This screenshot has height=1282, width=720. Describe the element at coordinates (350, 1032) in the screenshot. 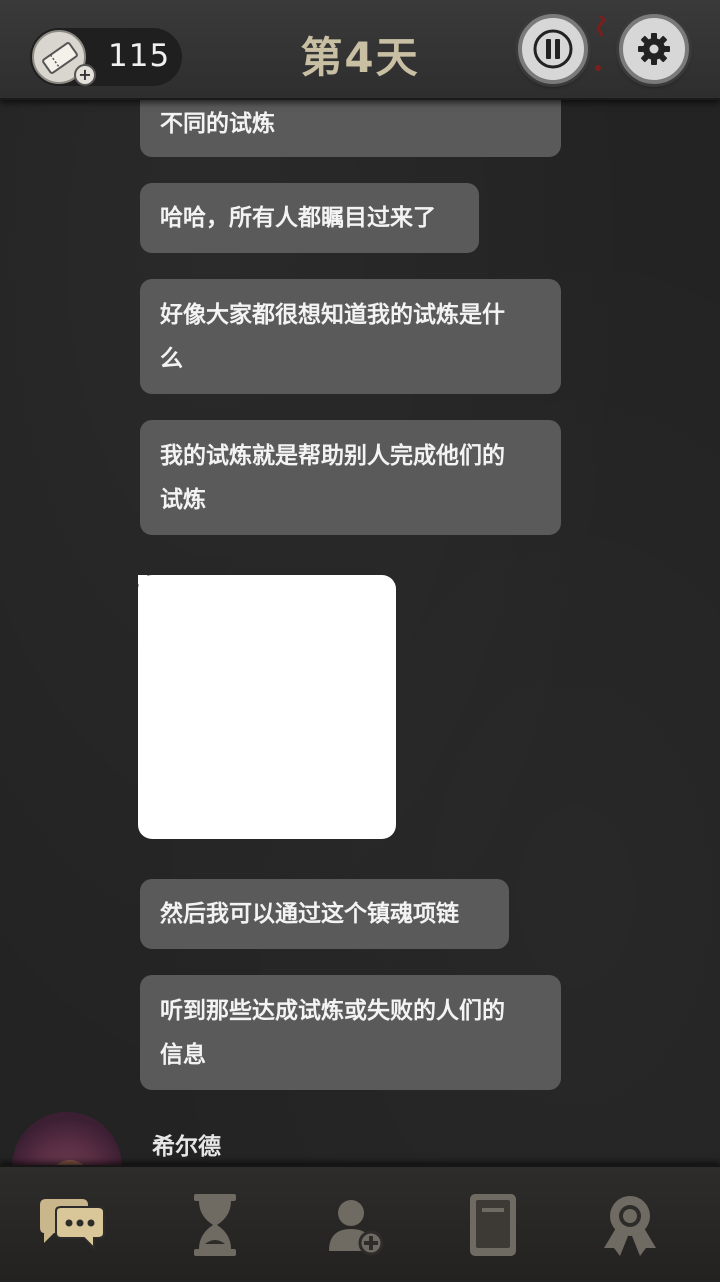

I see `message-bubble: 听到那些达成试炼或失败的人们的 信息` at that location.